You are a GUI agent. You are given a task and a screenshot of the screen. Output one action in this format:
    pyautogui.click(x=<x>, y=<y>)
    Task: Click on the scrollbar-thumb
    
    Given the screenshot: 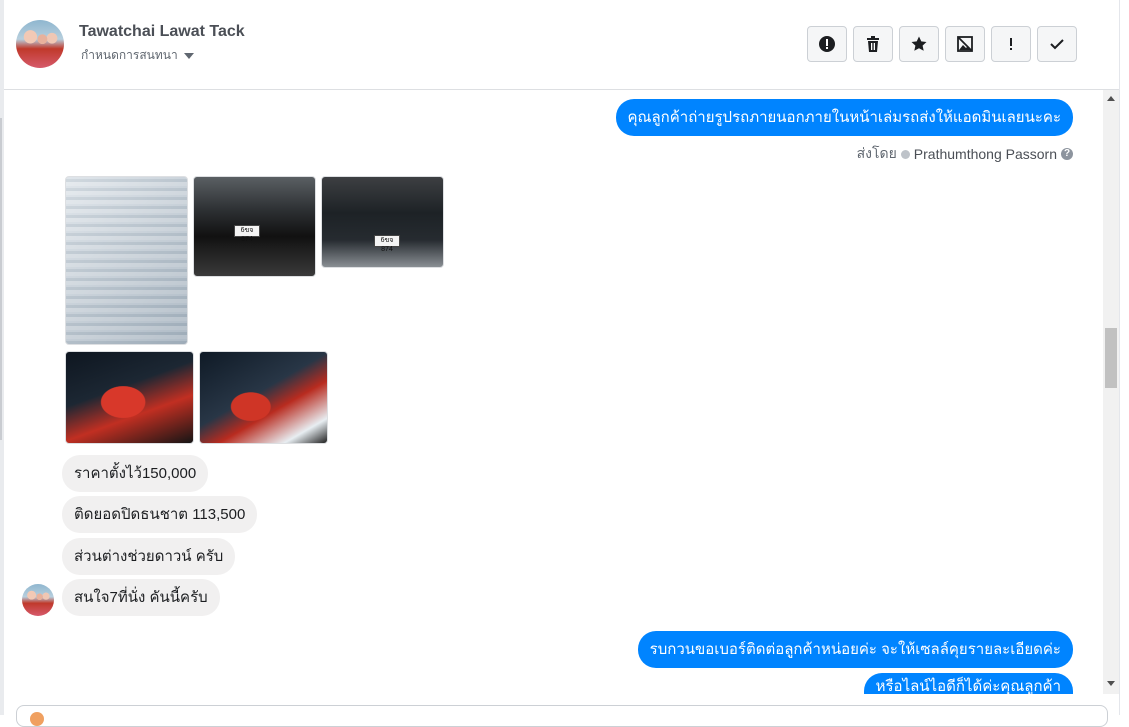 What is the action you would take?
    pyautogui.click(x=1111, y=358)
    